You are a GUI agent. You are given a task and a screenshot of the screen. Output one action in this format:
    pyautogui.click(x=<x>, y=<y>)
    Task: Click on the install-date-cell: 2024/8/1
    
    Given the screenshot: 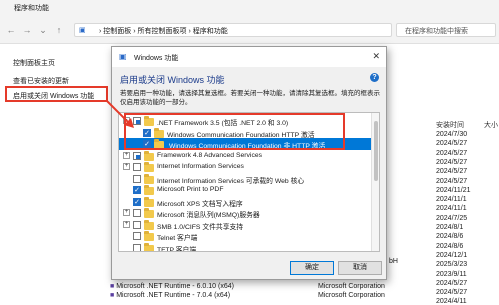 What is the action you would take?
    pyautogui.click(x=450, y=227)
    